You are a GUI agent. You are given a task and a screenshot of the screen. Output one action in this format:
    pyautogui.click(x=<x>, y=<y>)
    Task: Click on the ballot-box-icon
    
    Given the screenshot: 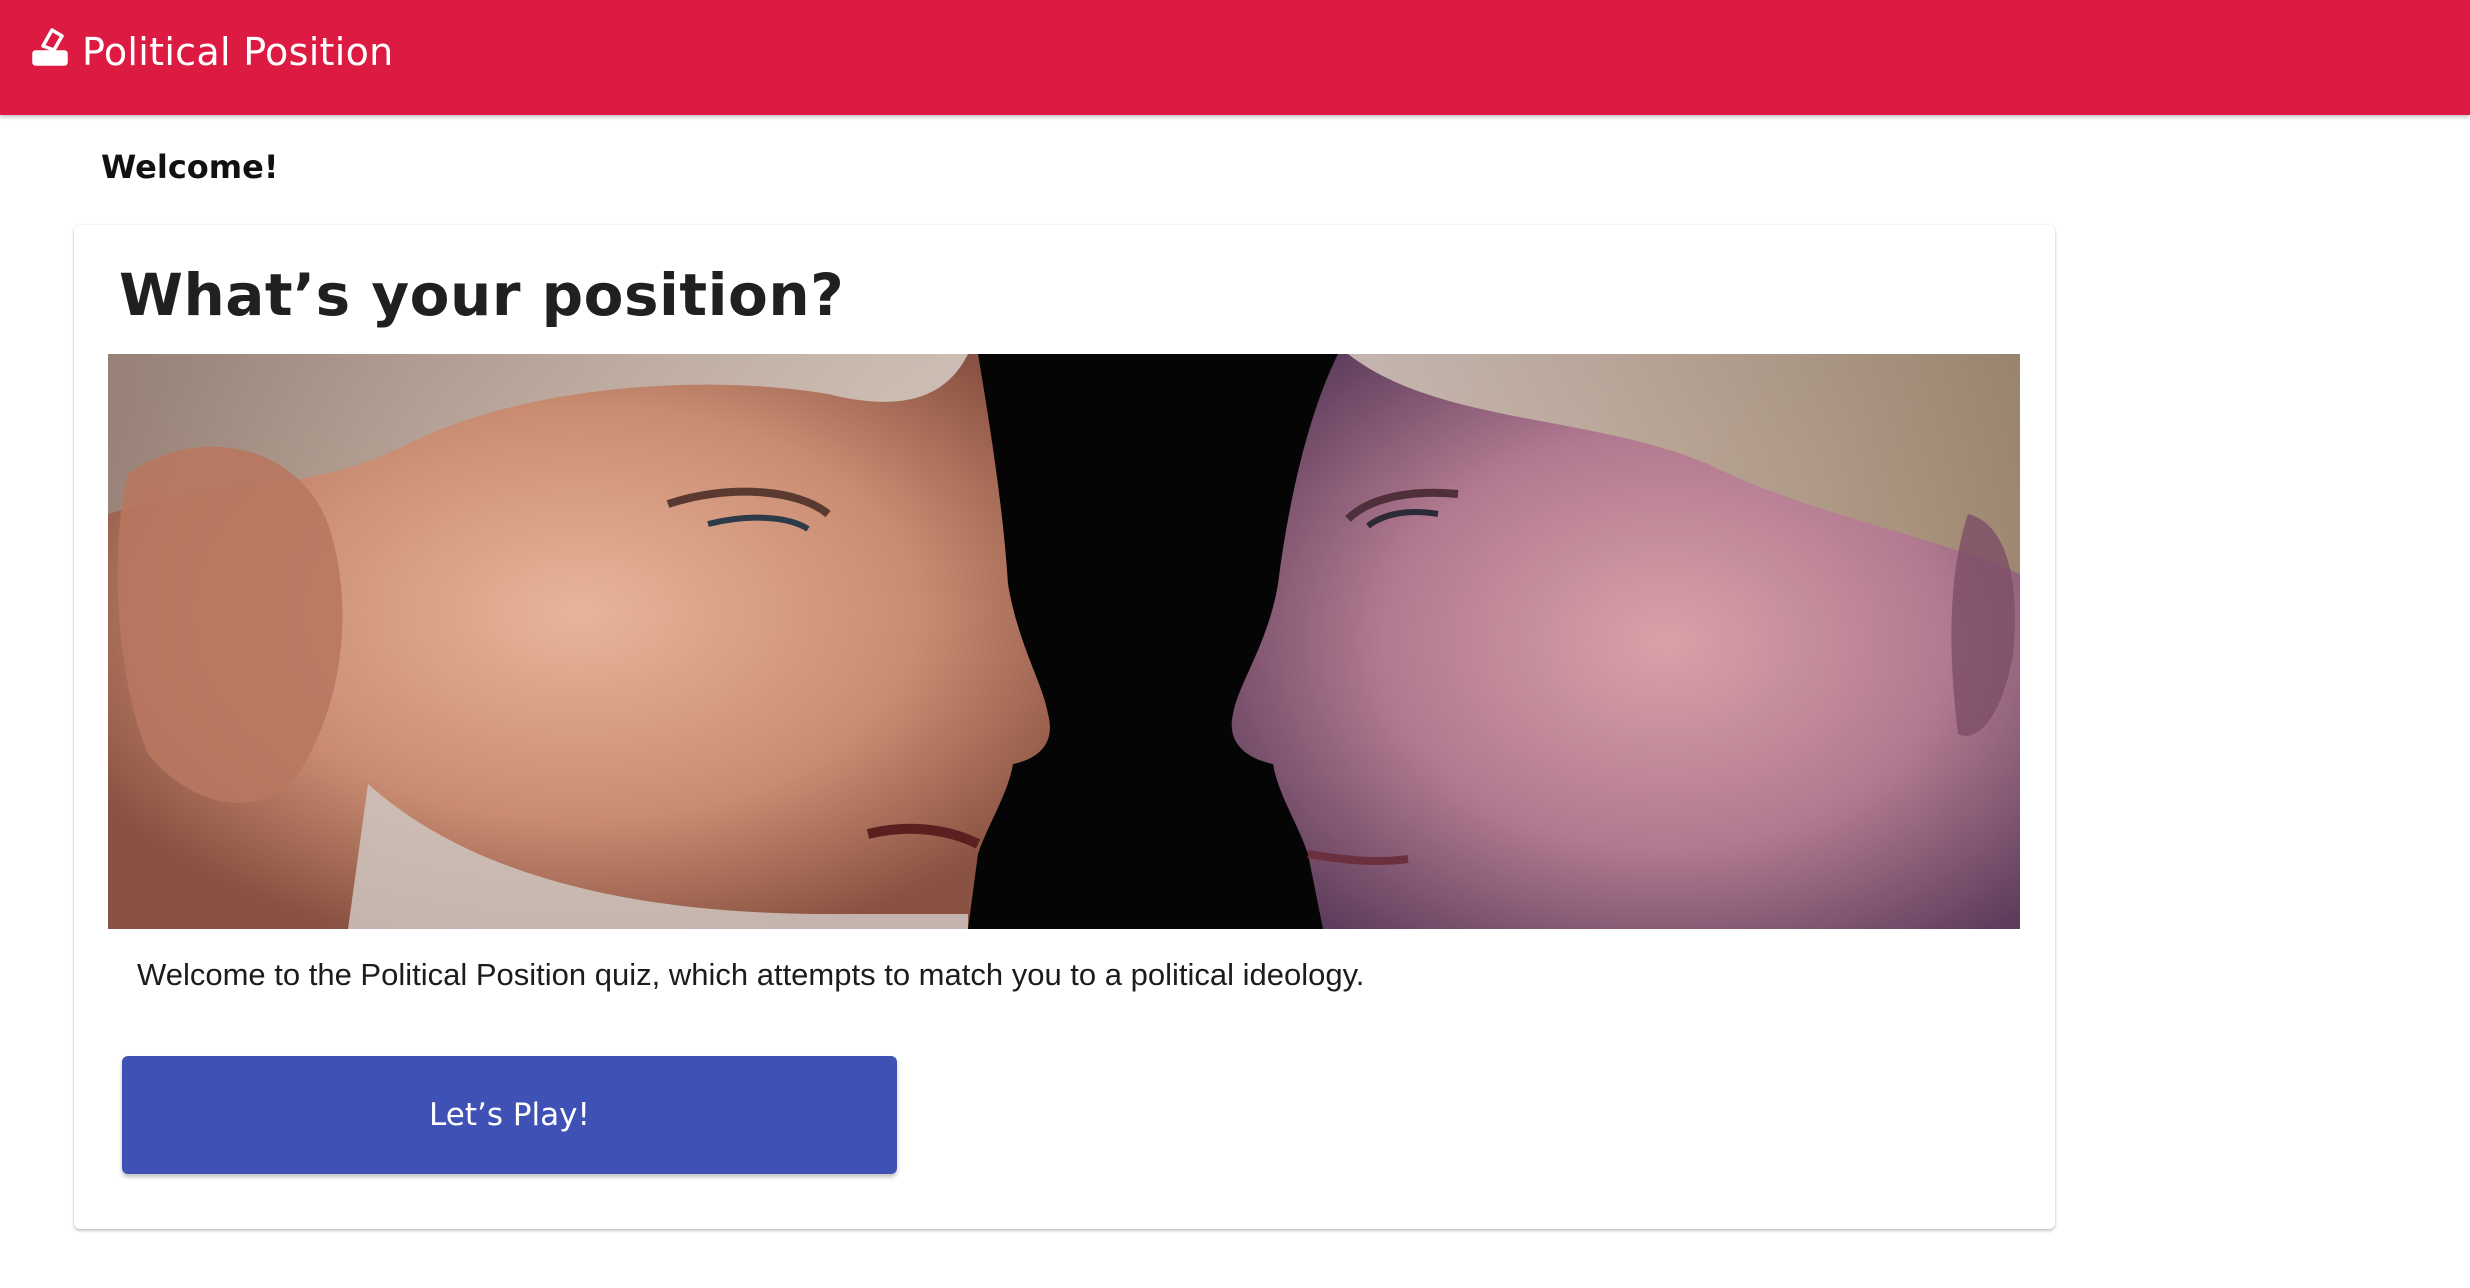 What is the action you would take?
    pyautogui.click(x=50, y=47)
    